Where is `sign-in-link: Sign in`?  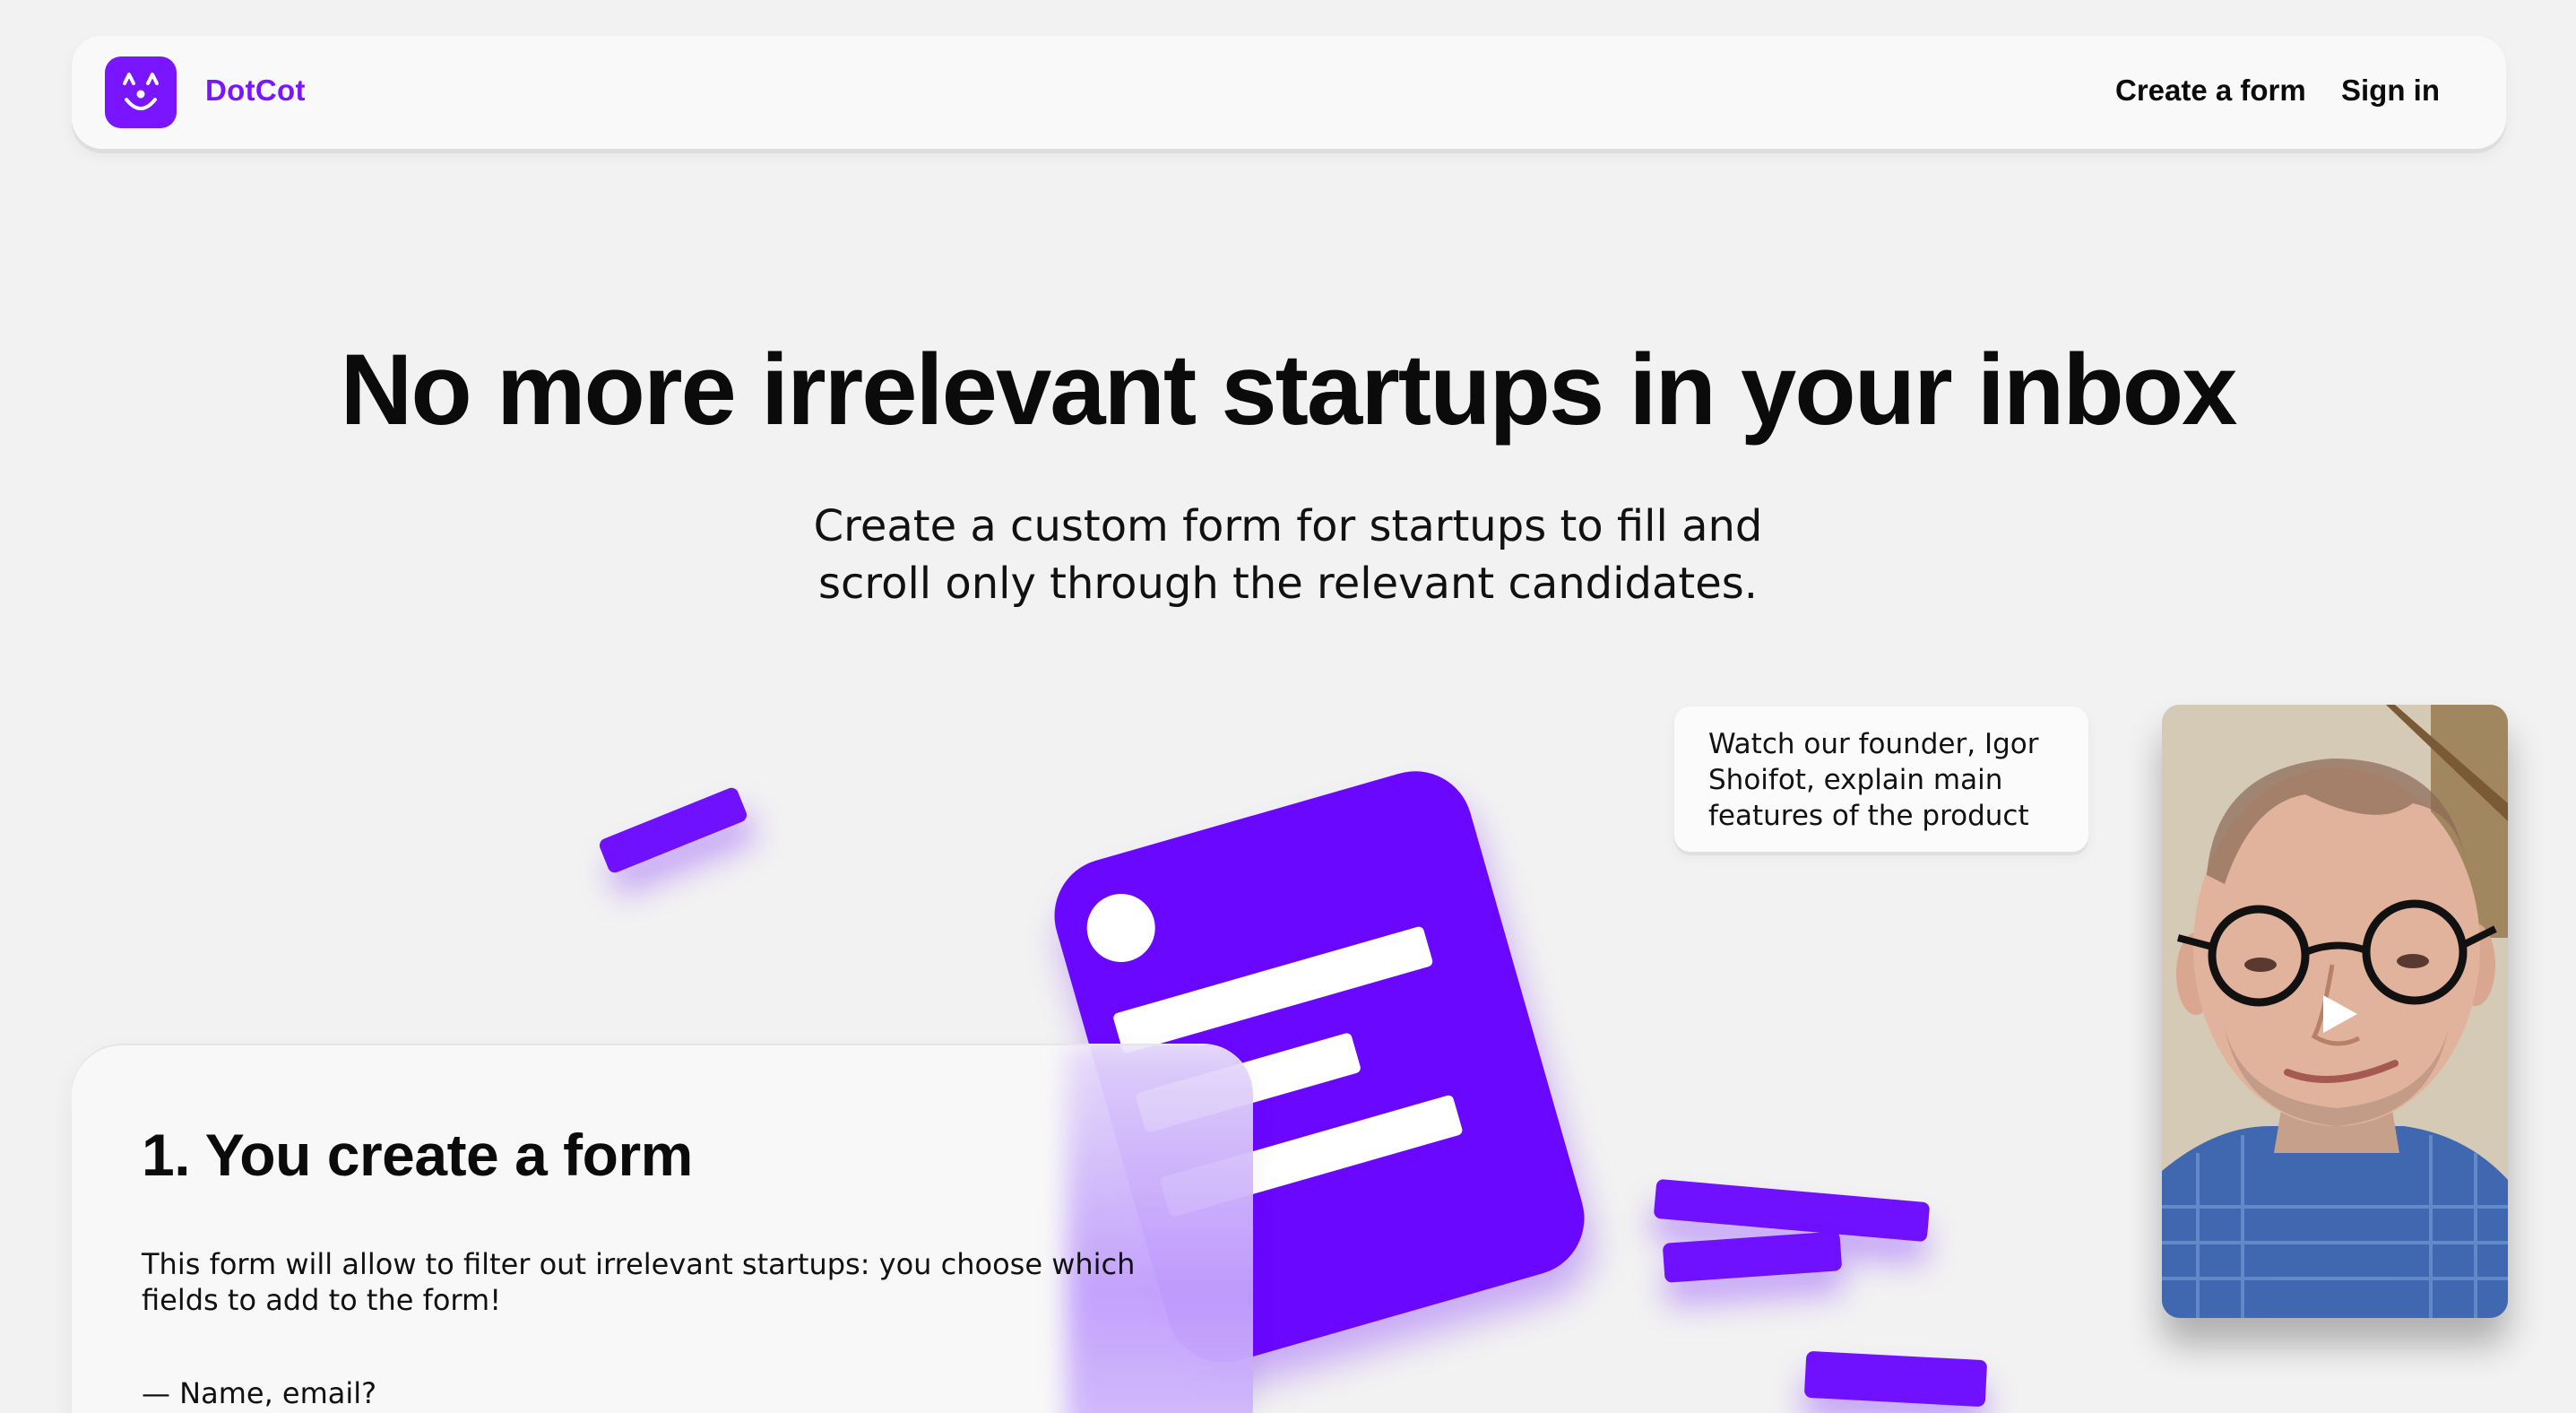
sign-in-link: Sign in is located at coordinates (2390, 91).